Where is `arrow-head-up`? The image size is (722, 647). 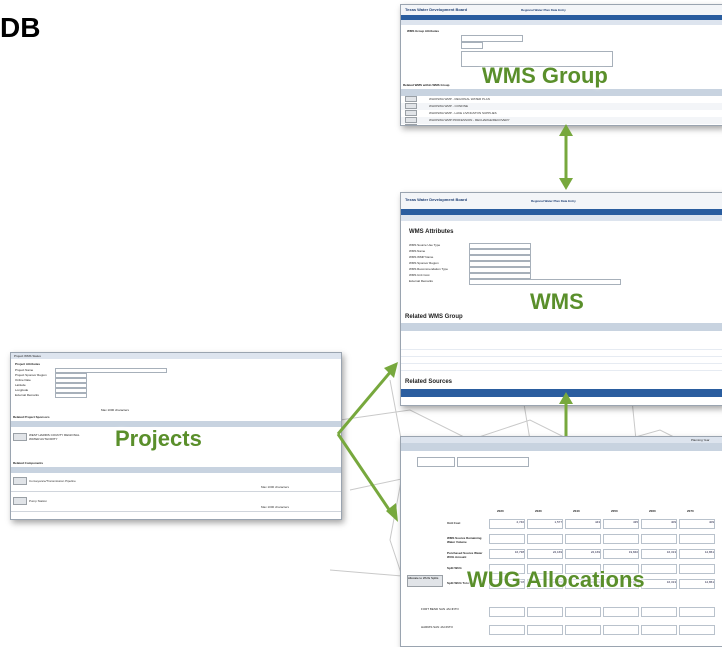 arrow-head-up is located at coordinates (566, 130).